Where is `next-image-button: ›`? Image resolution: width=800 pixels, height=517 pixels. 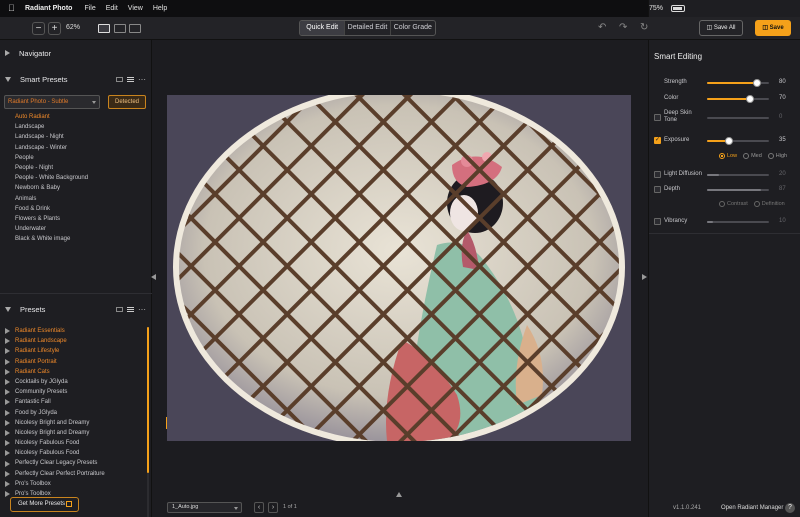 next-image-button: › is located at coordinates (273, 507).